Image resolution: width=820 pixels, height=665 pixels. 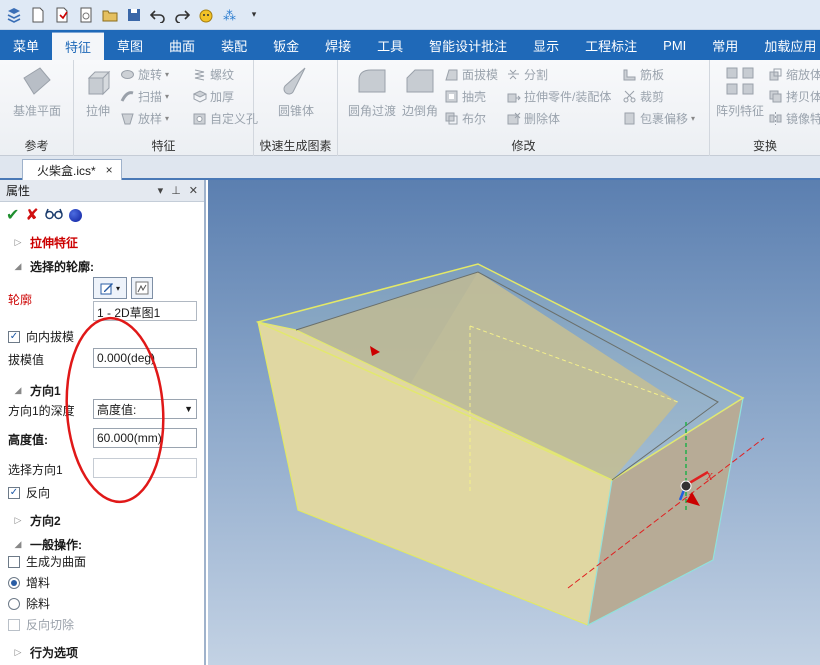 I want to click on pin-icon: ⊥, so click(x=176, y=190).